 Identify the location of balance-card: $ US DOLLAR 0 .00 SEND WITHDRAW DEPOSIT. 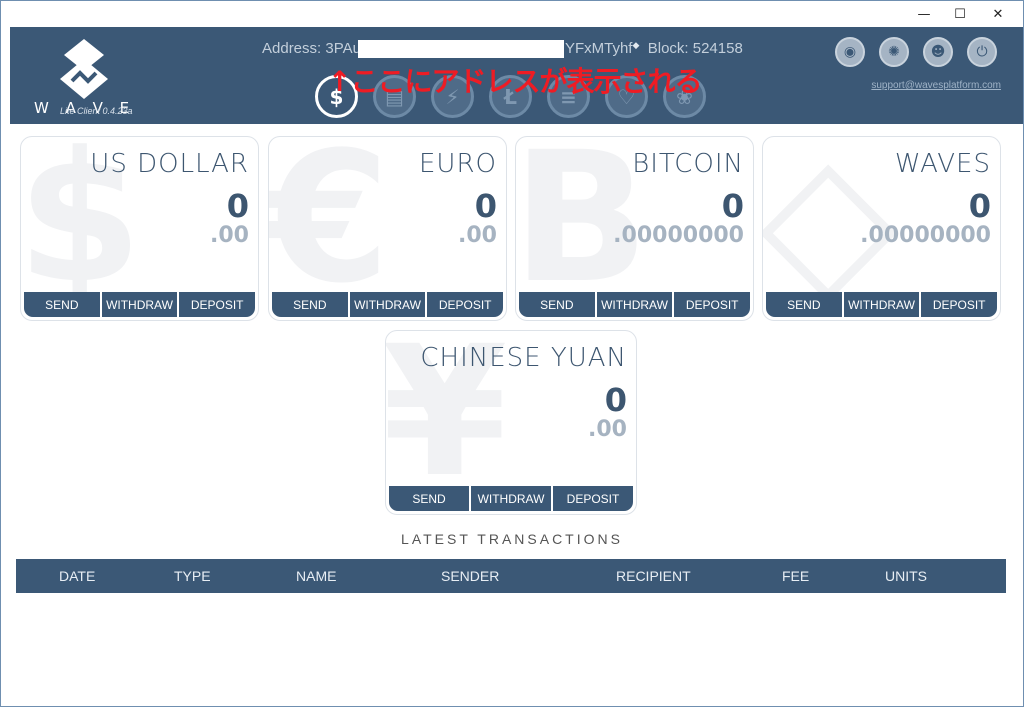
(139, 228).